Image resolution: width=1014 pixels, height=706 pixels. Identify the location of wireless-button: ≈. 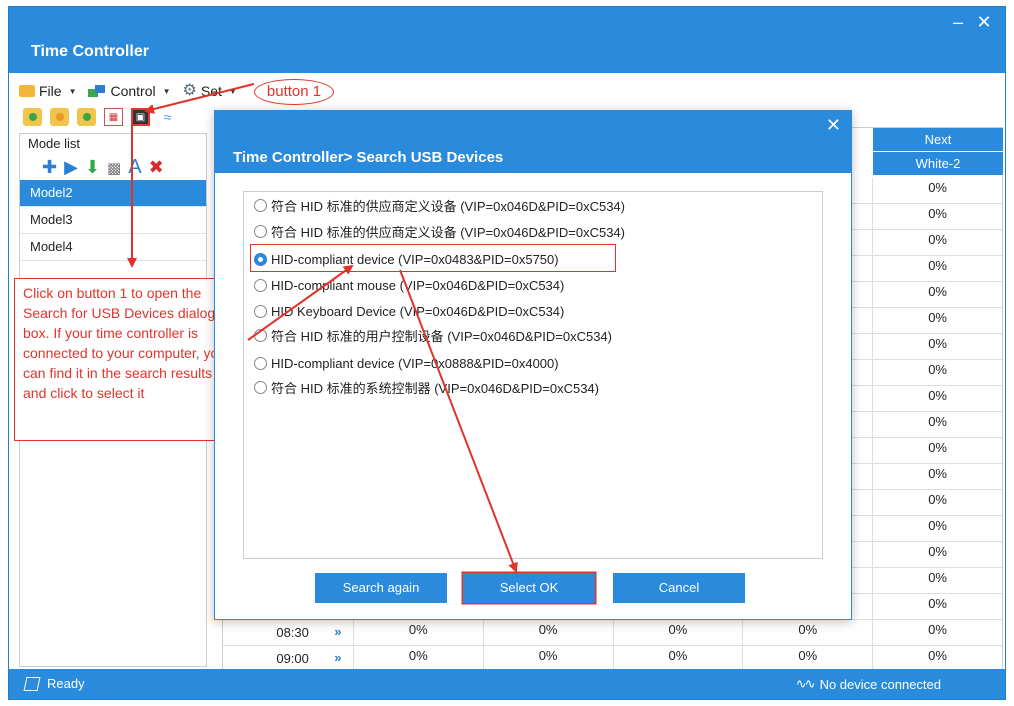
(167, 117).